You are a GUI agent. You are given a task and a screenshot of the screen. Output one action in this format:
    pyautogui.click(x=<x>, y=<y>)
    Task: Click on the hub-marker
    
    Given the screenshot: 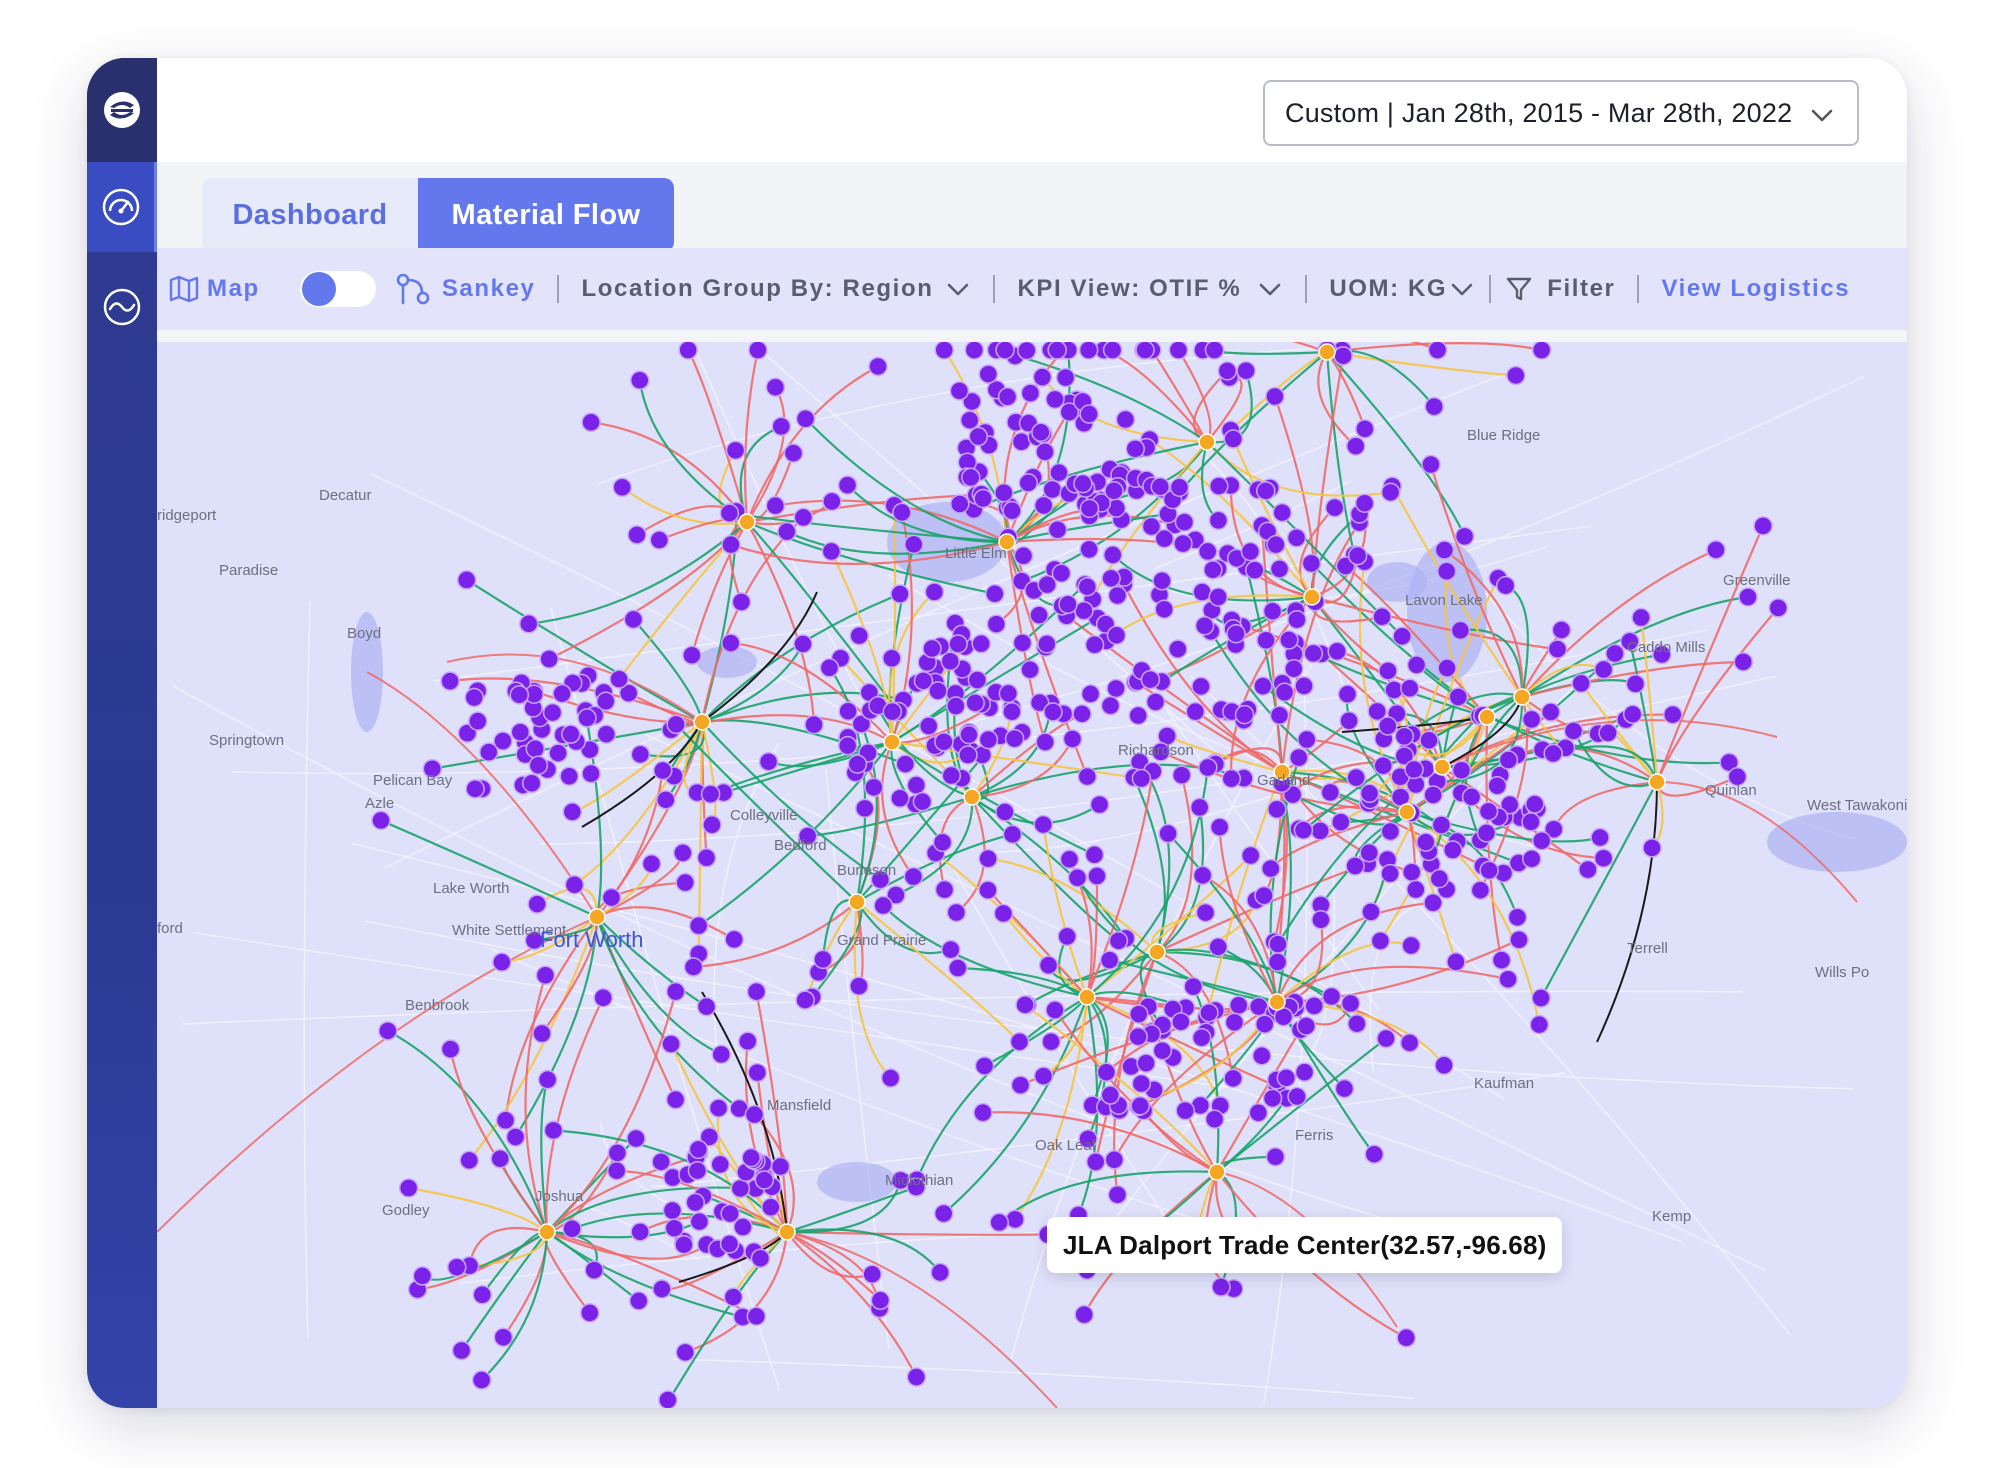 What is the action you would take?
    pyautogui.click(x=1207, y=442)
    